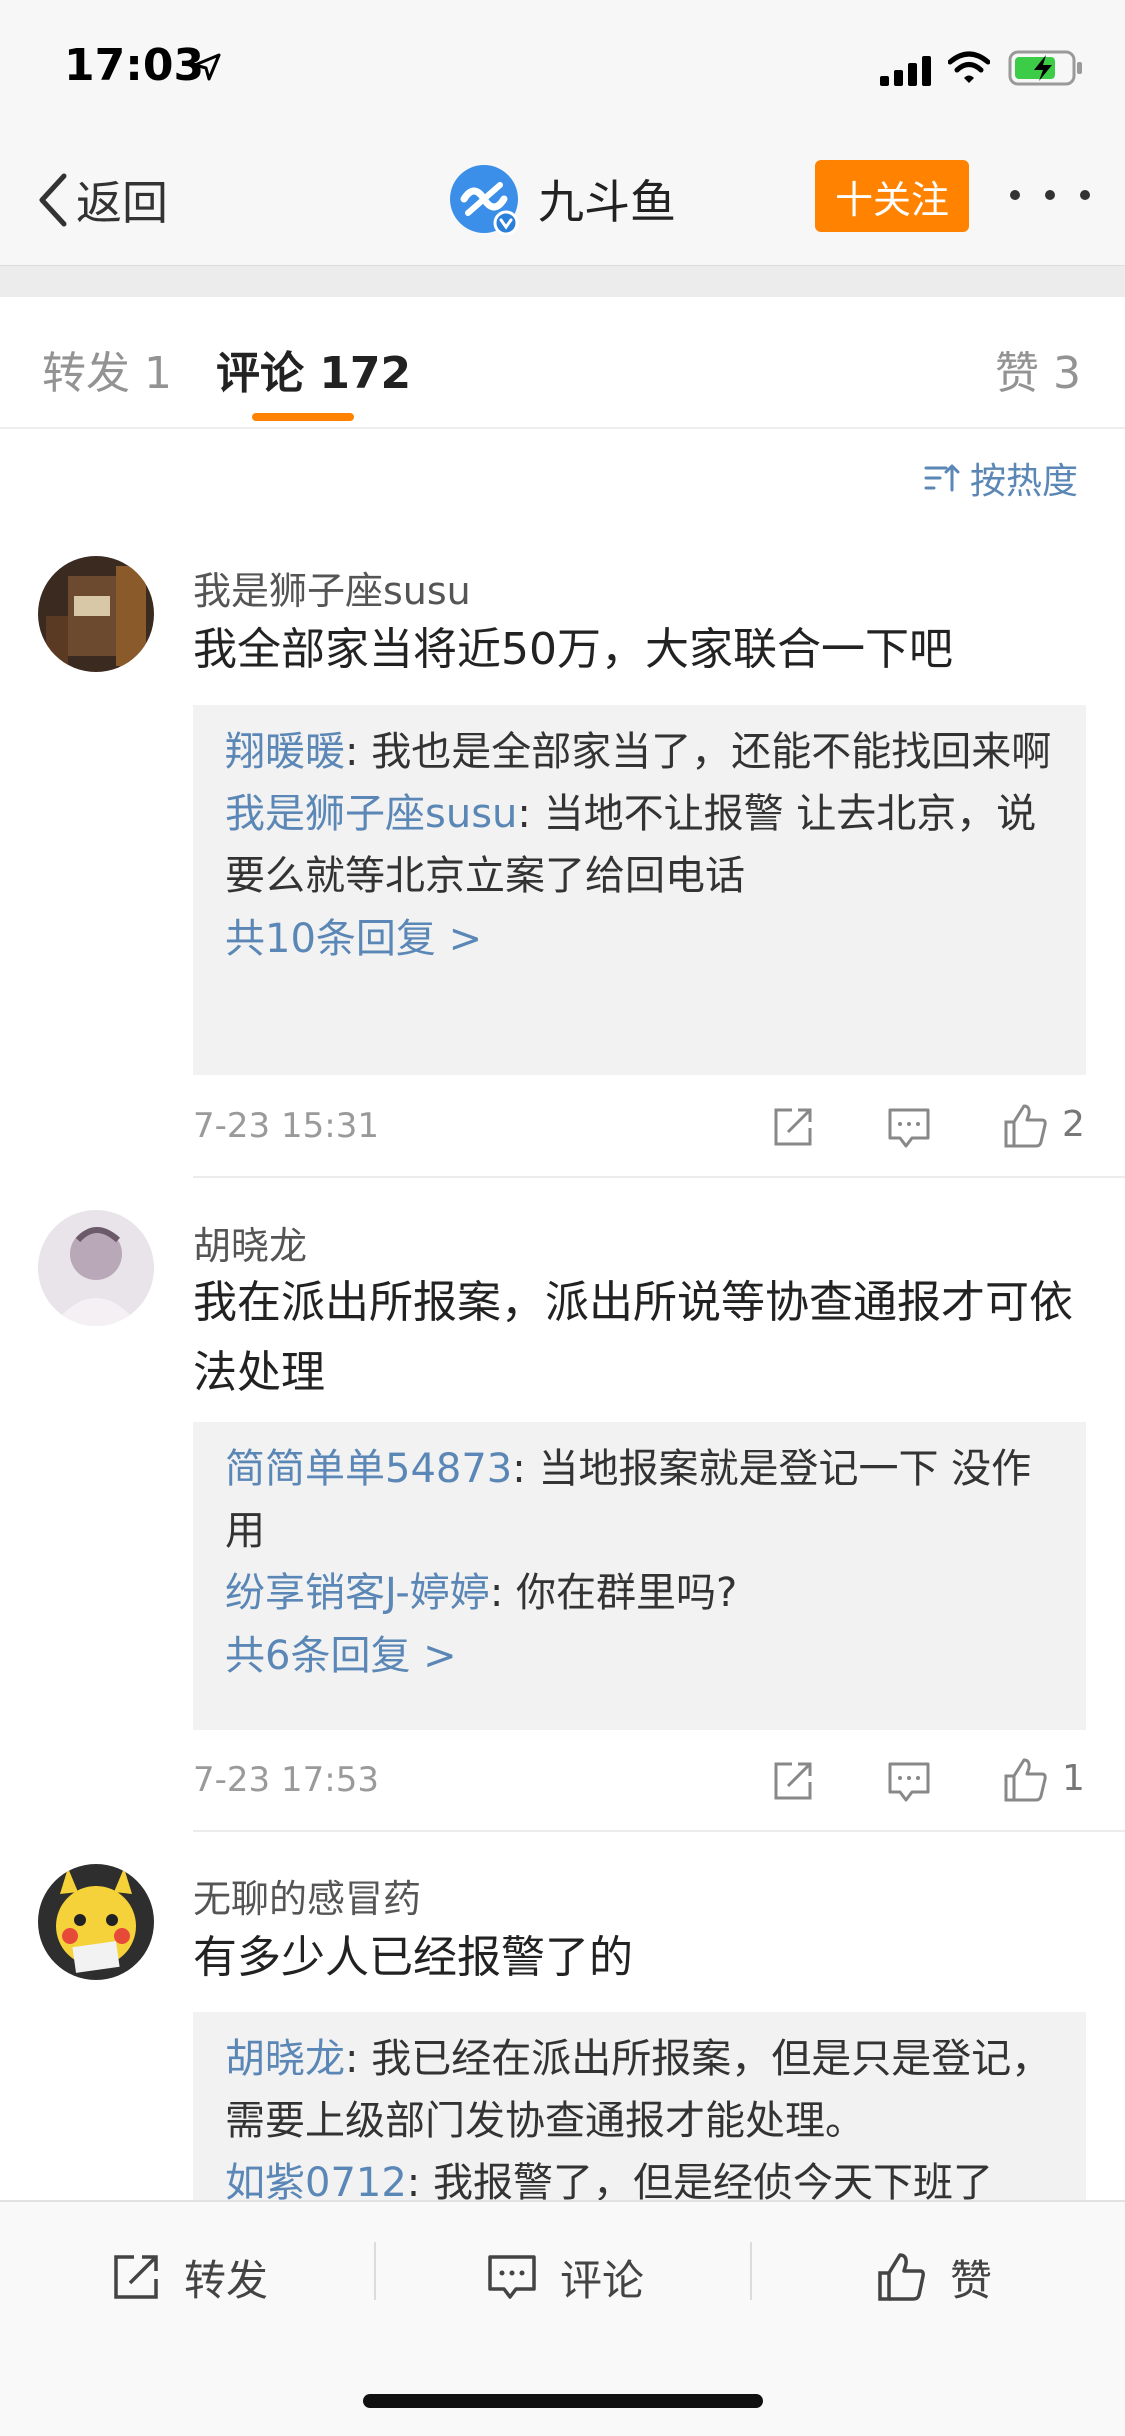  What do you see at coordinates (107, 369) in the screenshot?
I see `tab-repost: 转发 1` at bounding box center [107, 369].